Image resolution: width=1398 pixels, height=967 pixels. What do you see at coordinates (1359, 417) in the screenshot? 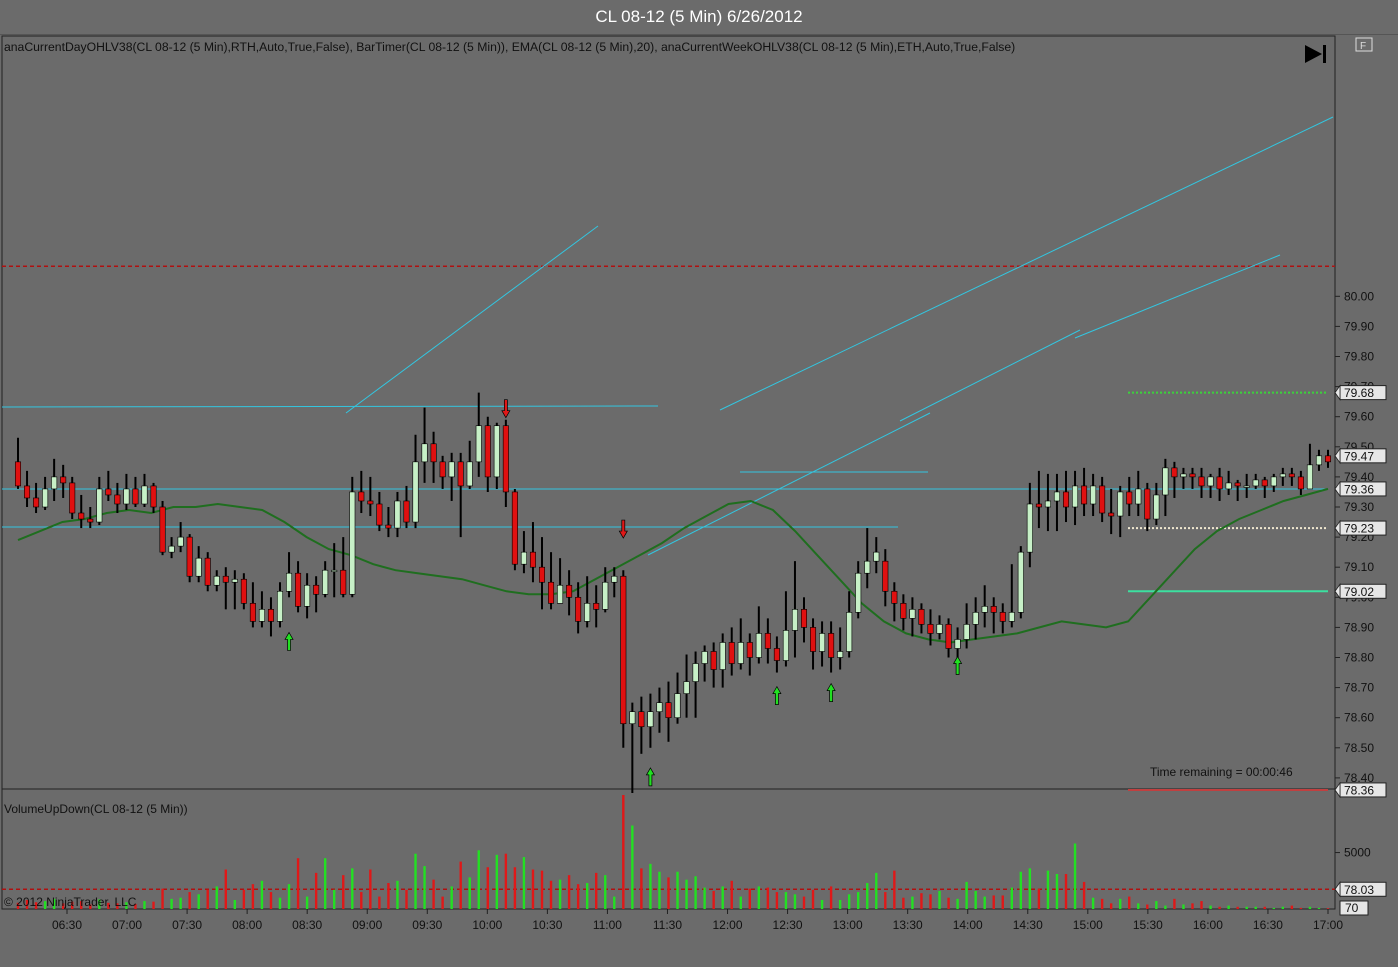
I see `price-tick-label: 79.60` at bounding box center [1359, 417].